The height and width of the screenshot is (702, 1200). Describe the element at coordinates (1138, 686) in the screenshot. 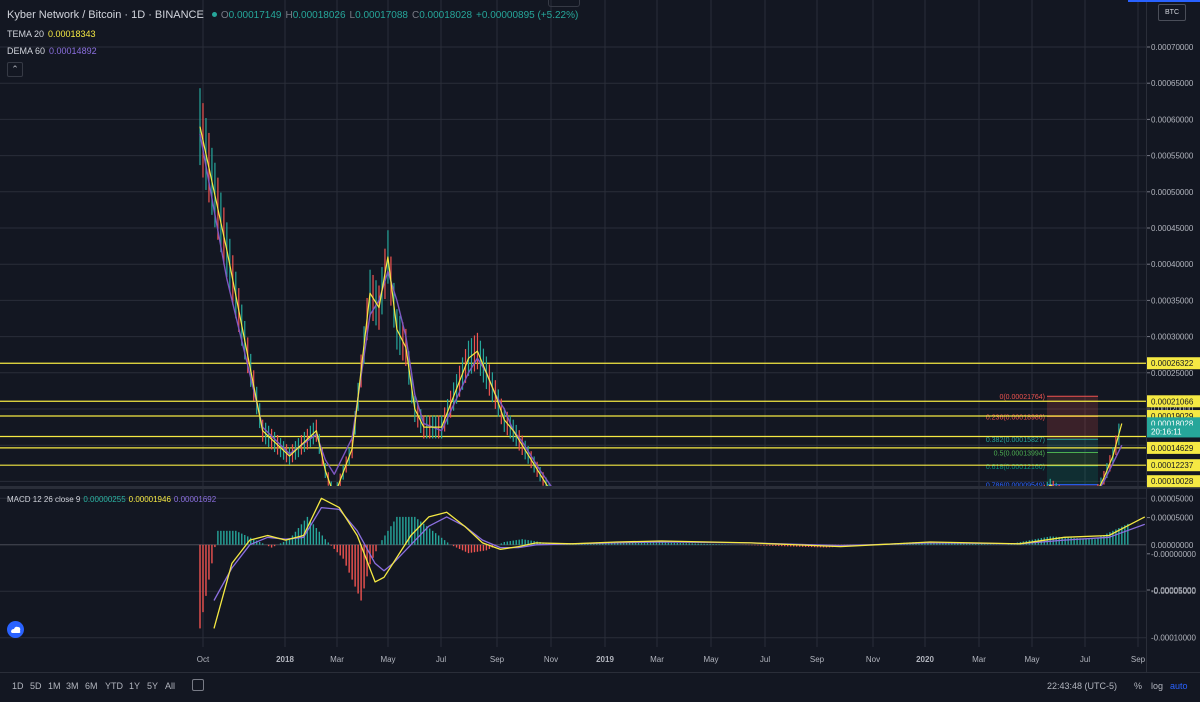

I see `percent-toggle: %` at that location.